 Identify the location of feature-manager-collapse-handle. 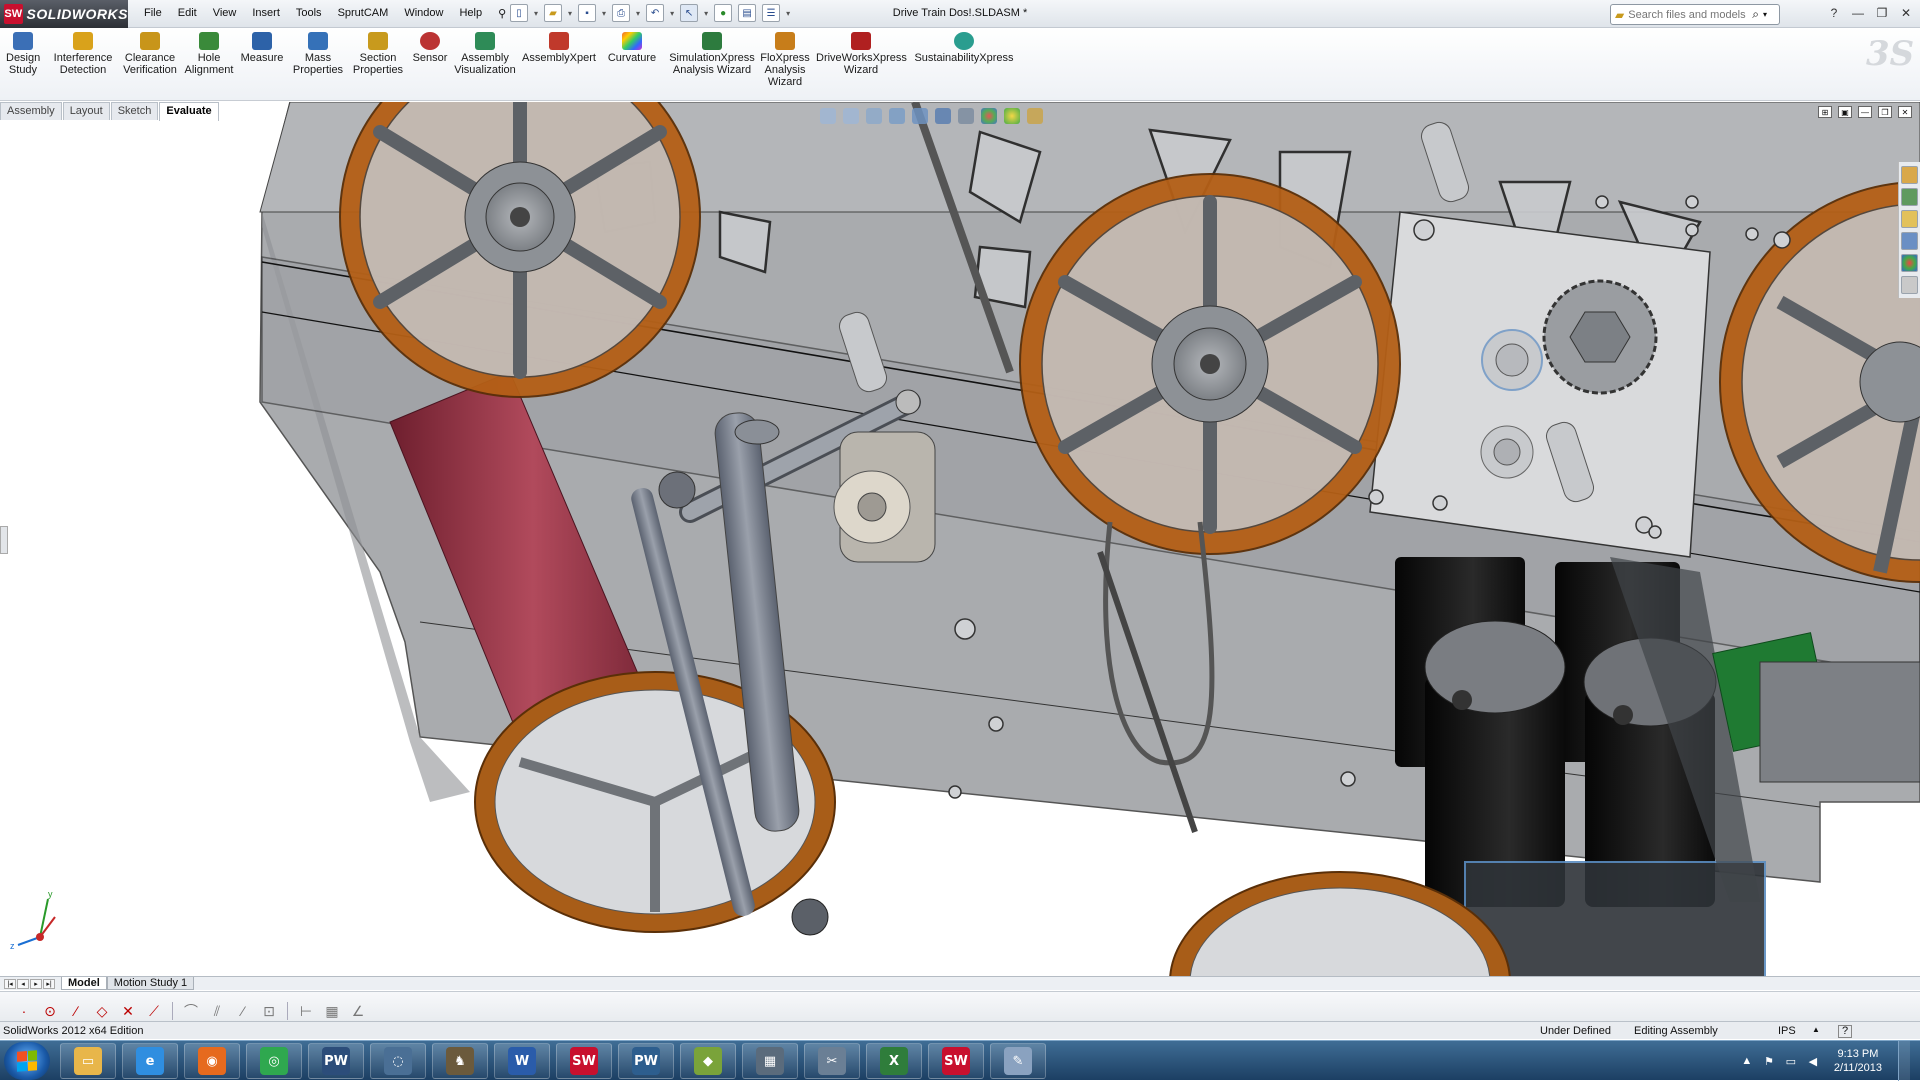
(4, 540).